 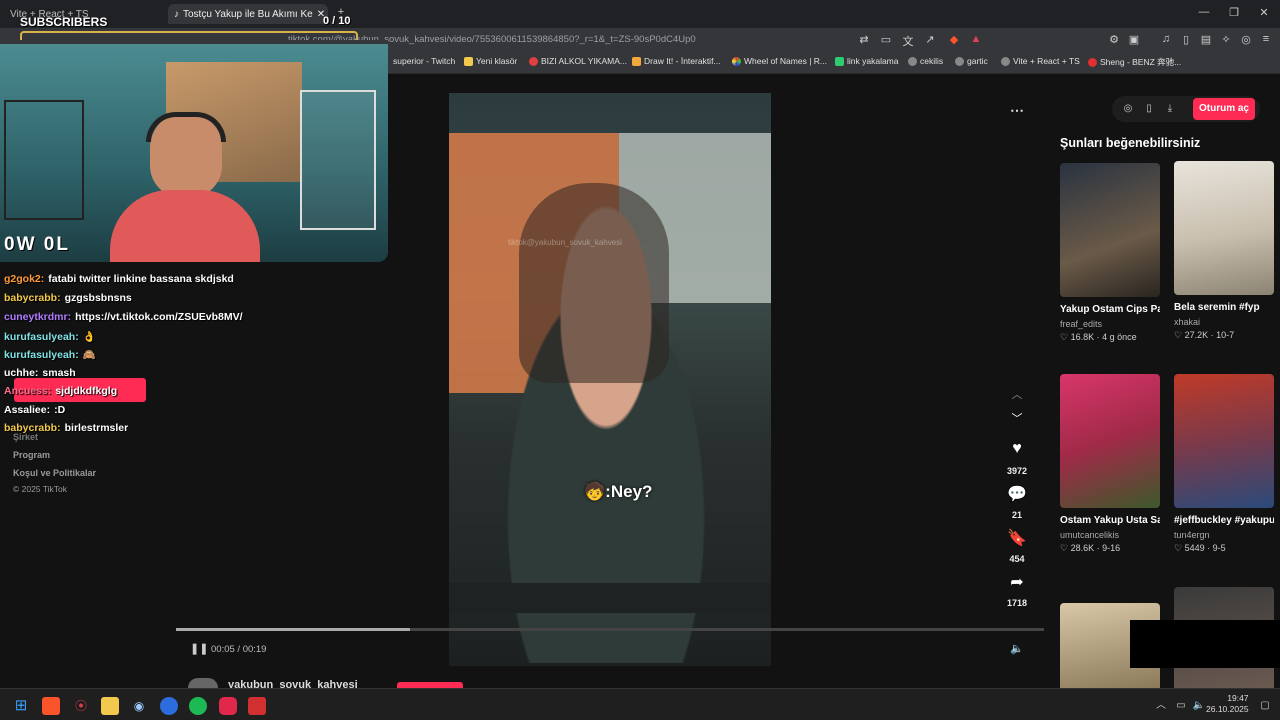 I want to click on network-icon: ▭, so click(x=1181, y=706).